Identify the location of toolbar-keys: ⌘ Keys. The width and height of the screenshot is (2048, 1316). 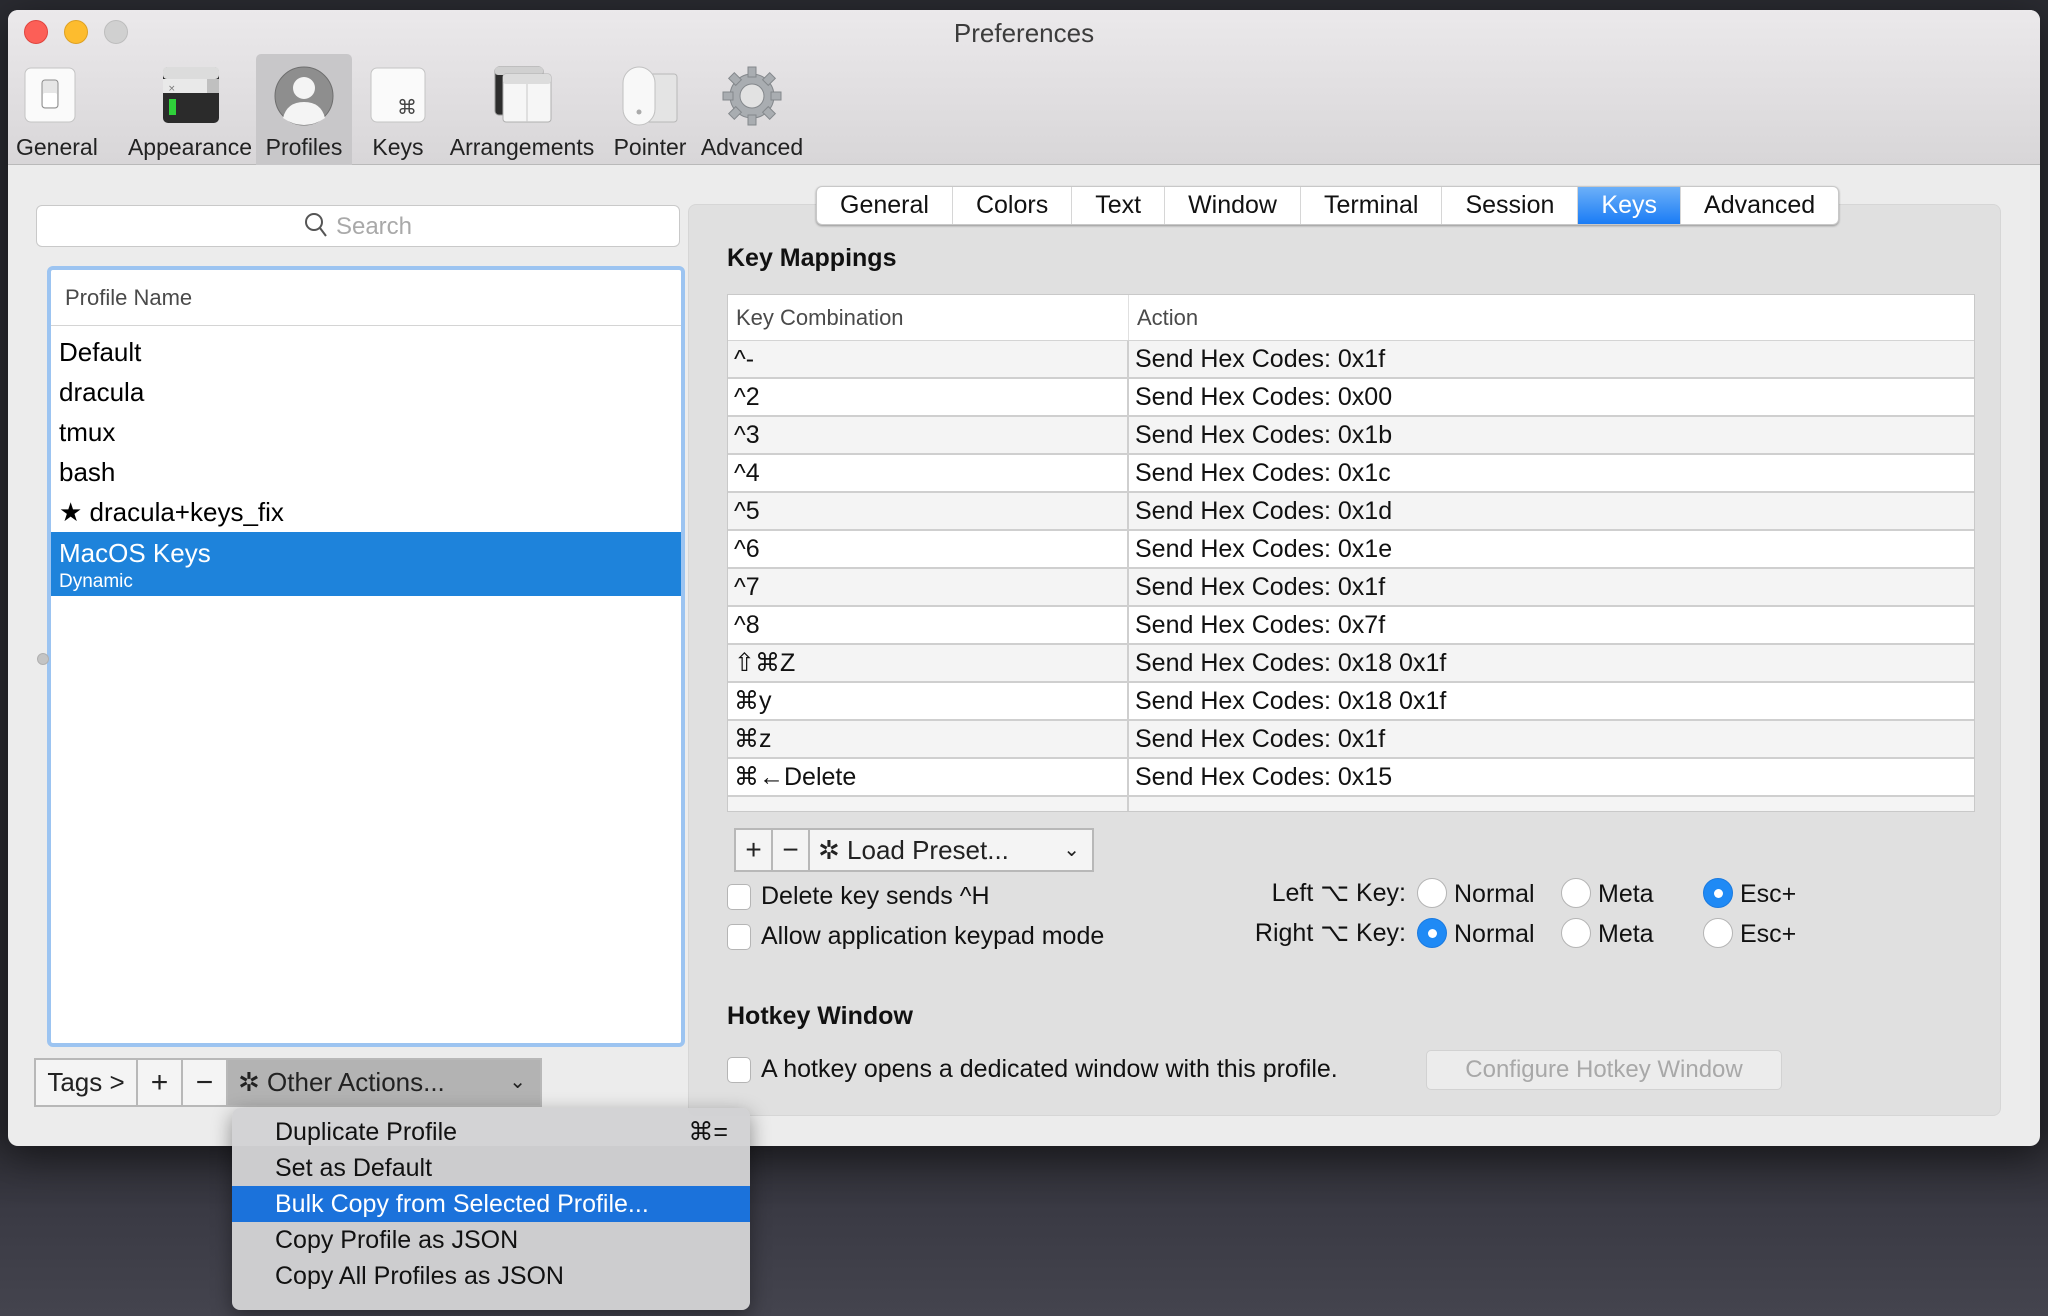
(398, 109).